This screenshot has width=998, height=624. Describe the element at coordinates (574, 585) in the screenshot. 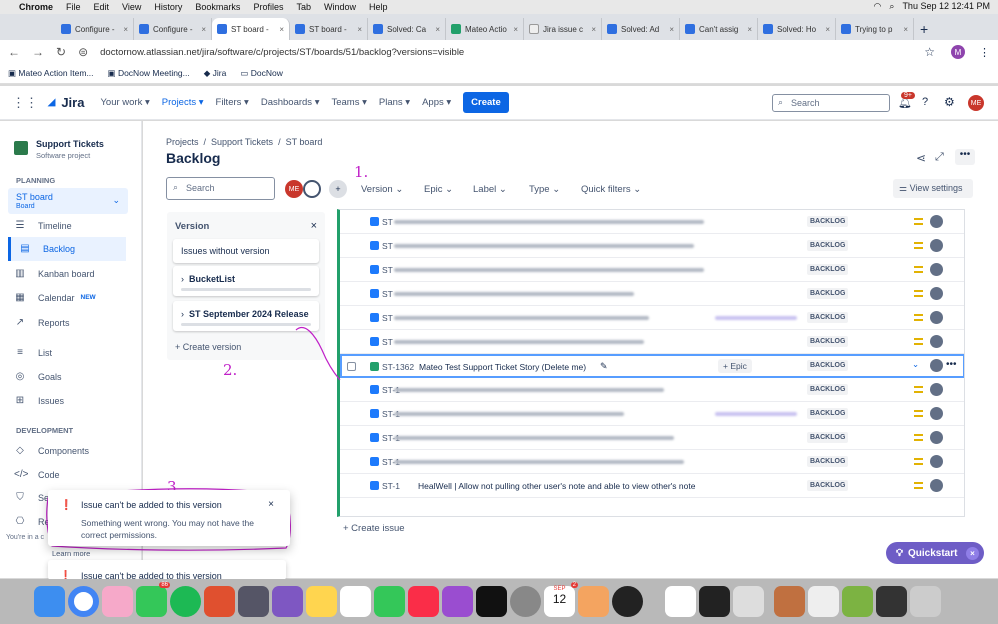

I see `calendar-badge: 2` at that location.